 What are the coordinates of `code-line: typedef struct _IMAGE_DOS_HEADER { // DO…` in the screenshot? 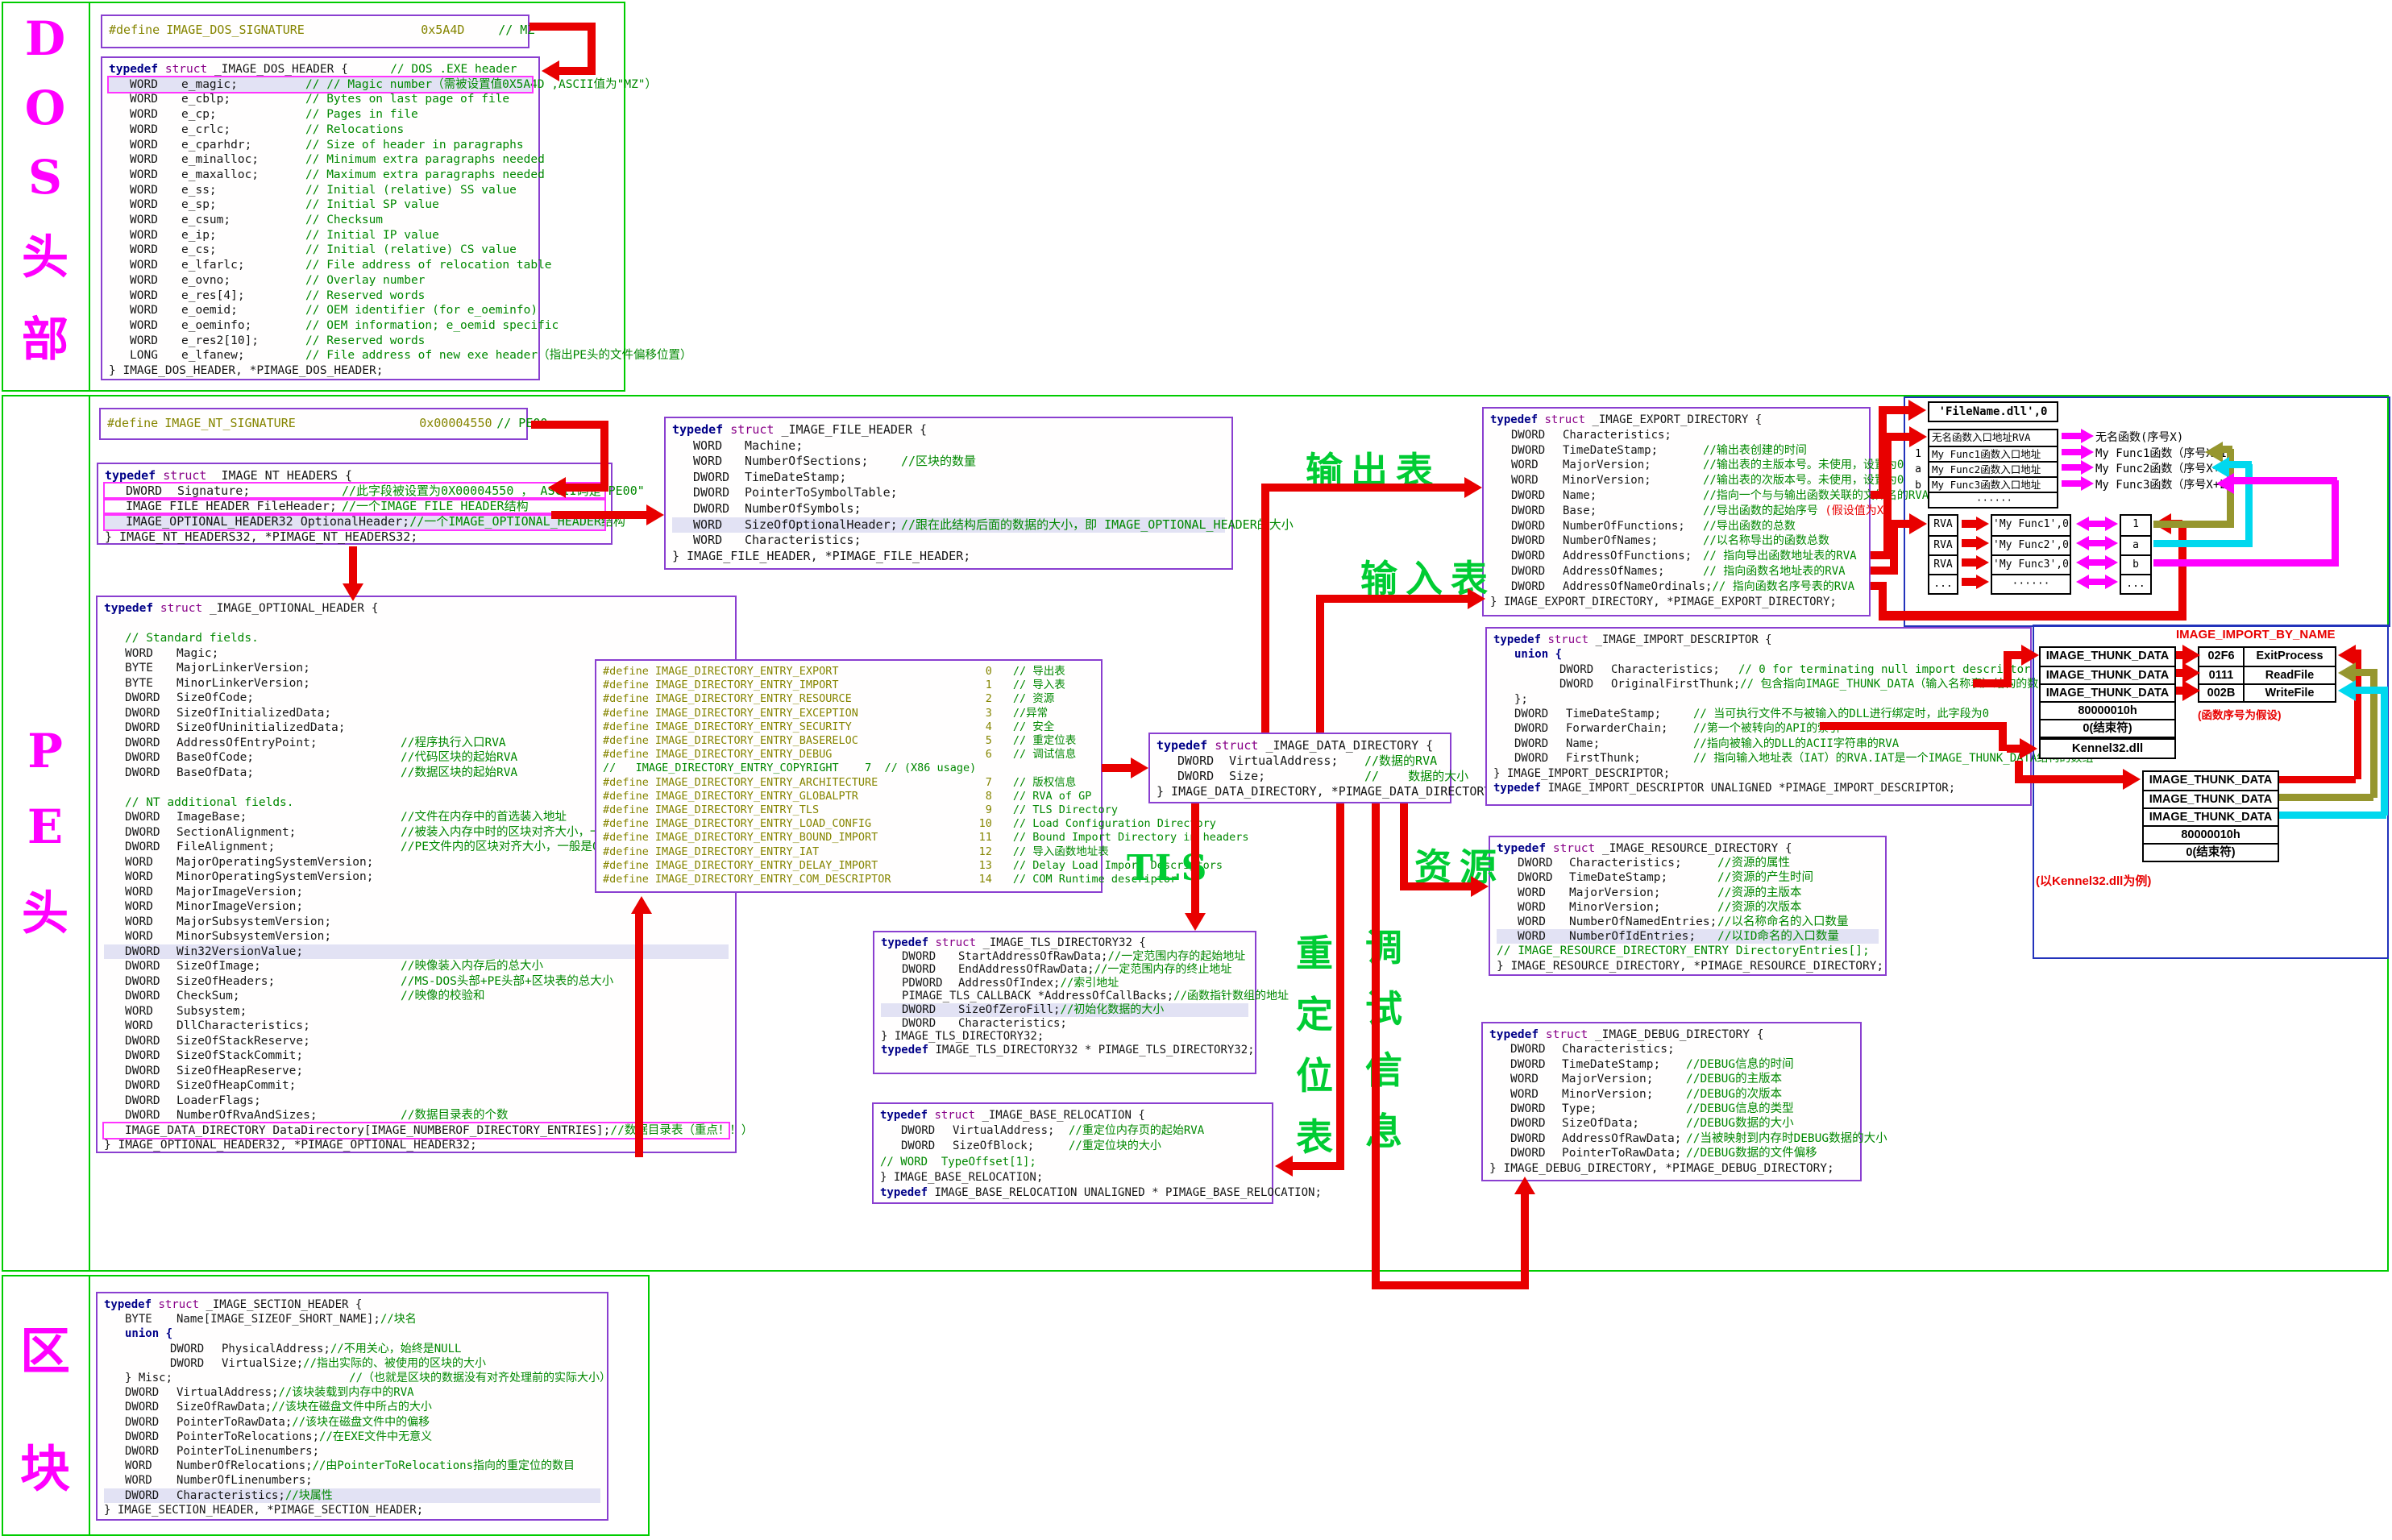 It's located at (313, 69).